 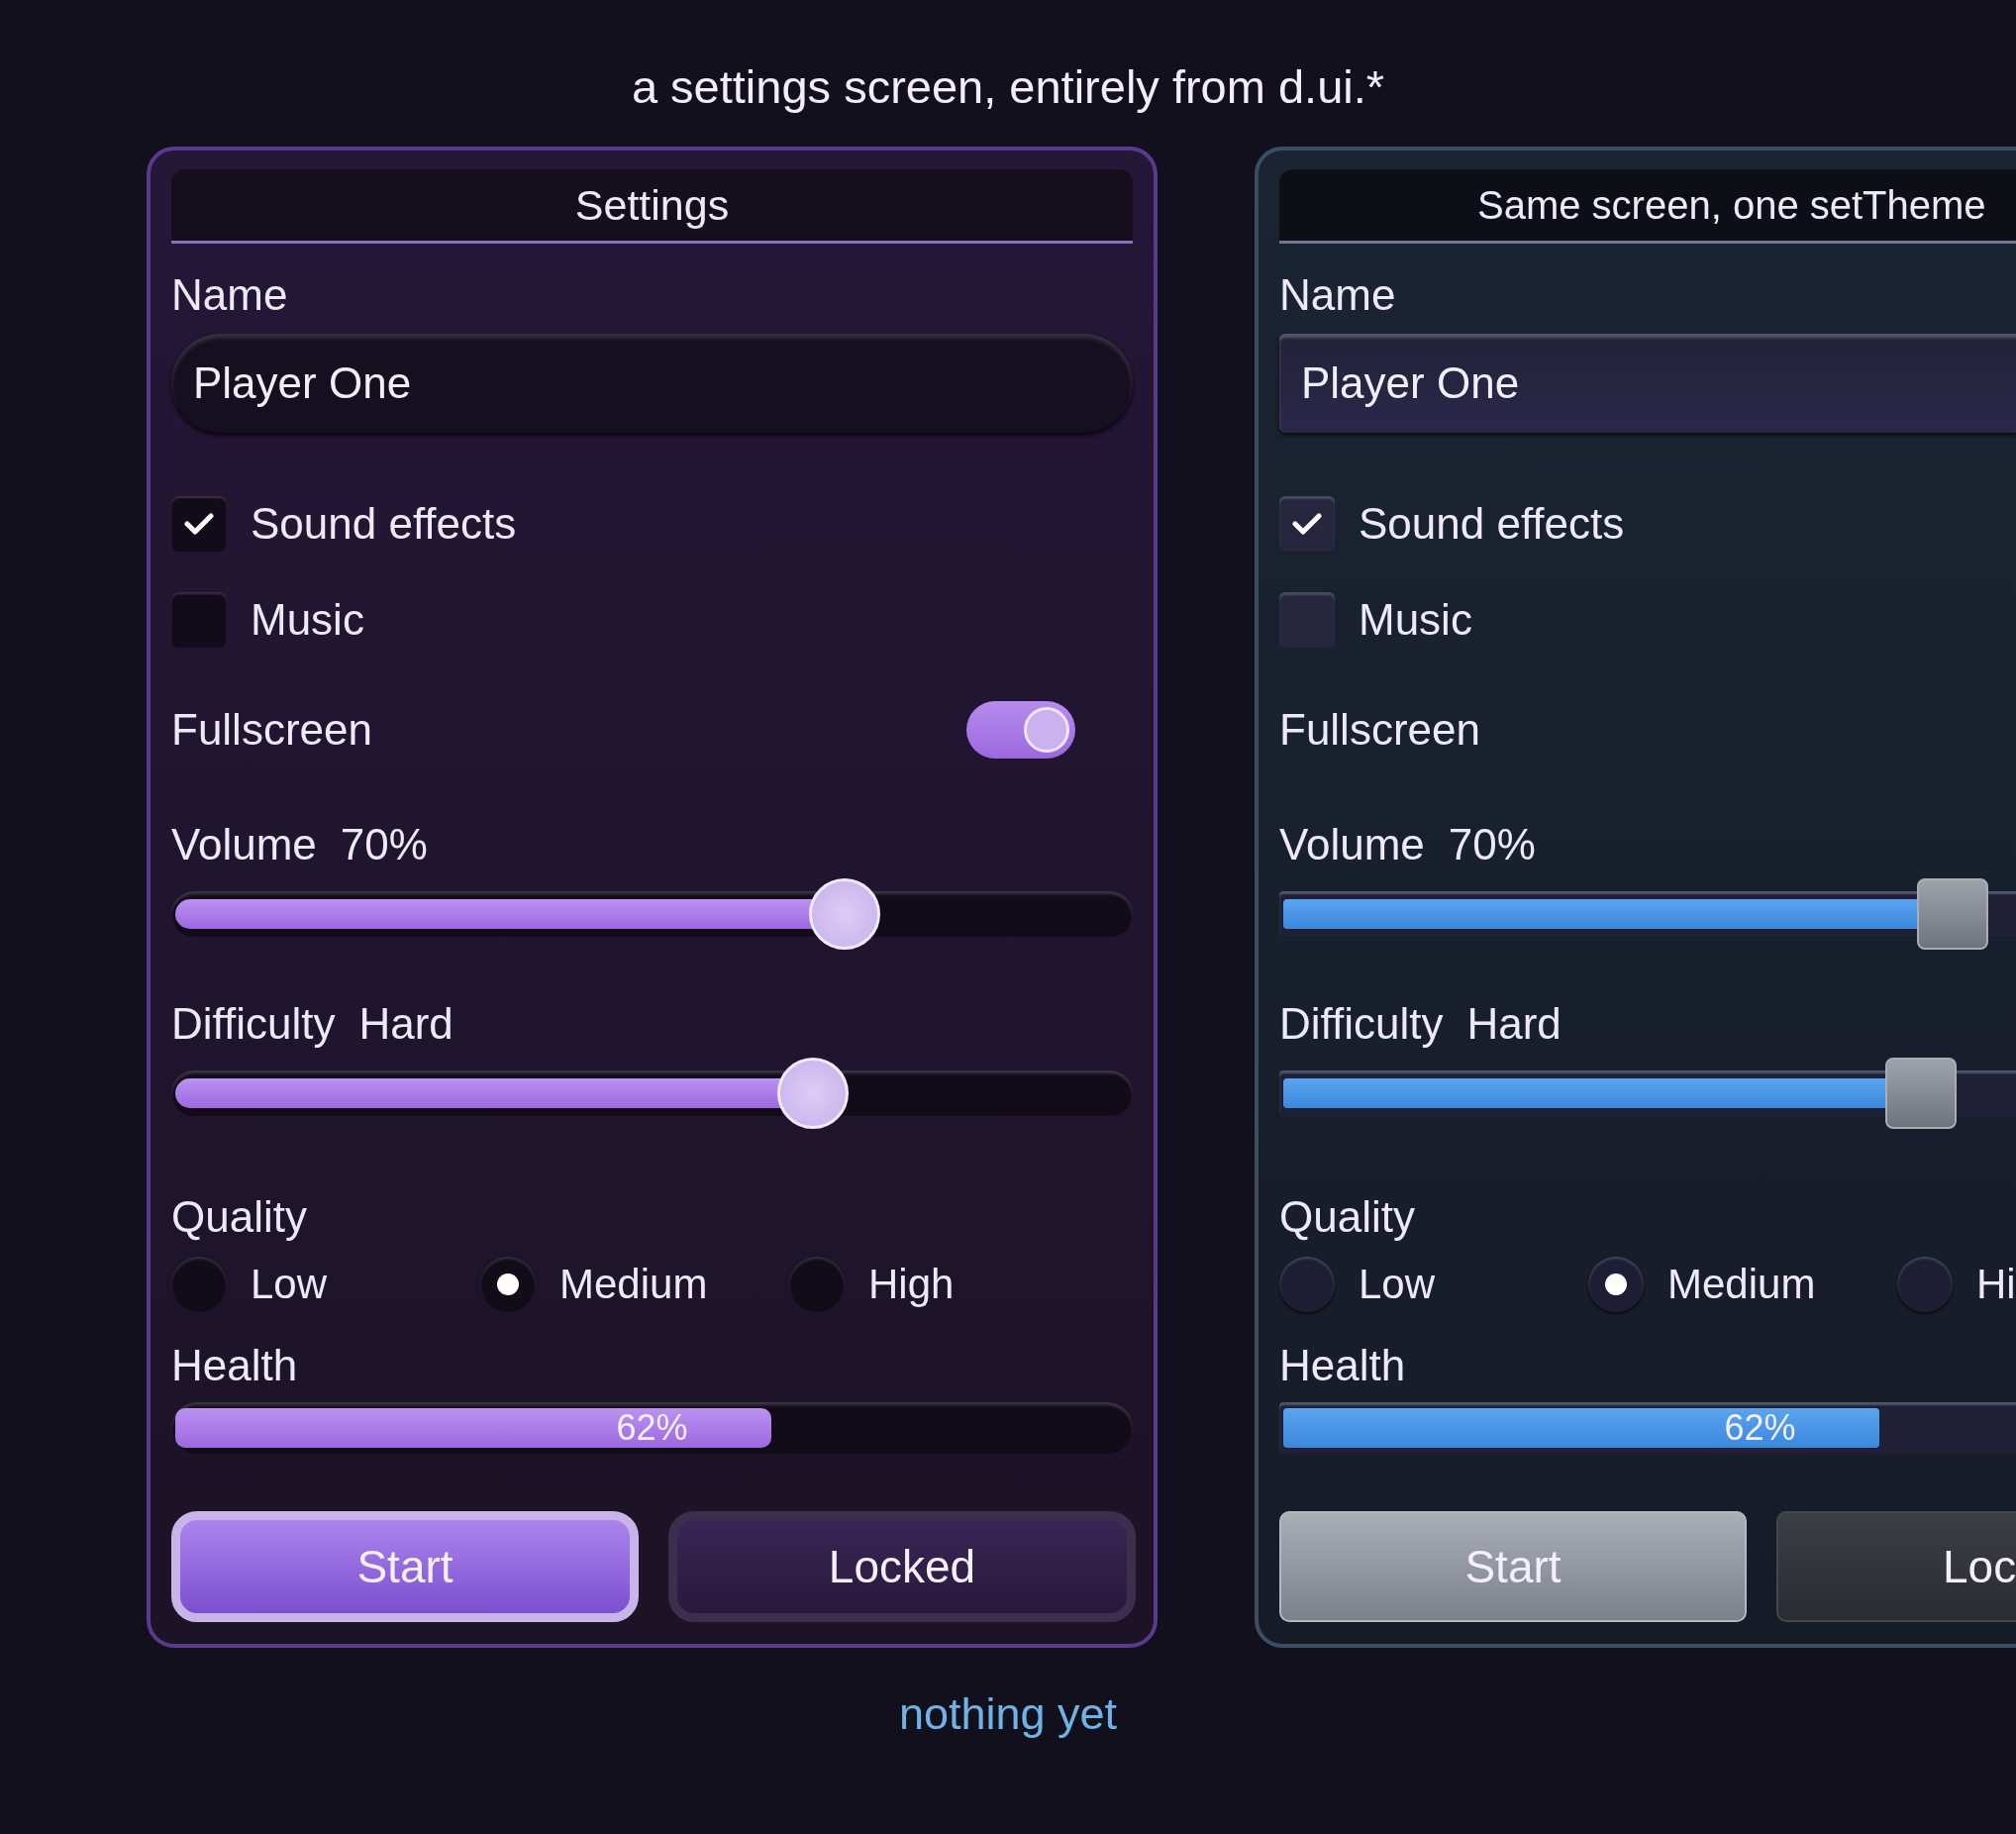 What do you see at coordinates (911, 1284) in the screenshot?
I see `radio-label: High` at bounding box center [911, 1284].